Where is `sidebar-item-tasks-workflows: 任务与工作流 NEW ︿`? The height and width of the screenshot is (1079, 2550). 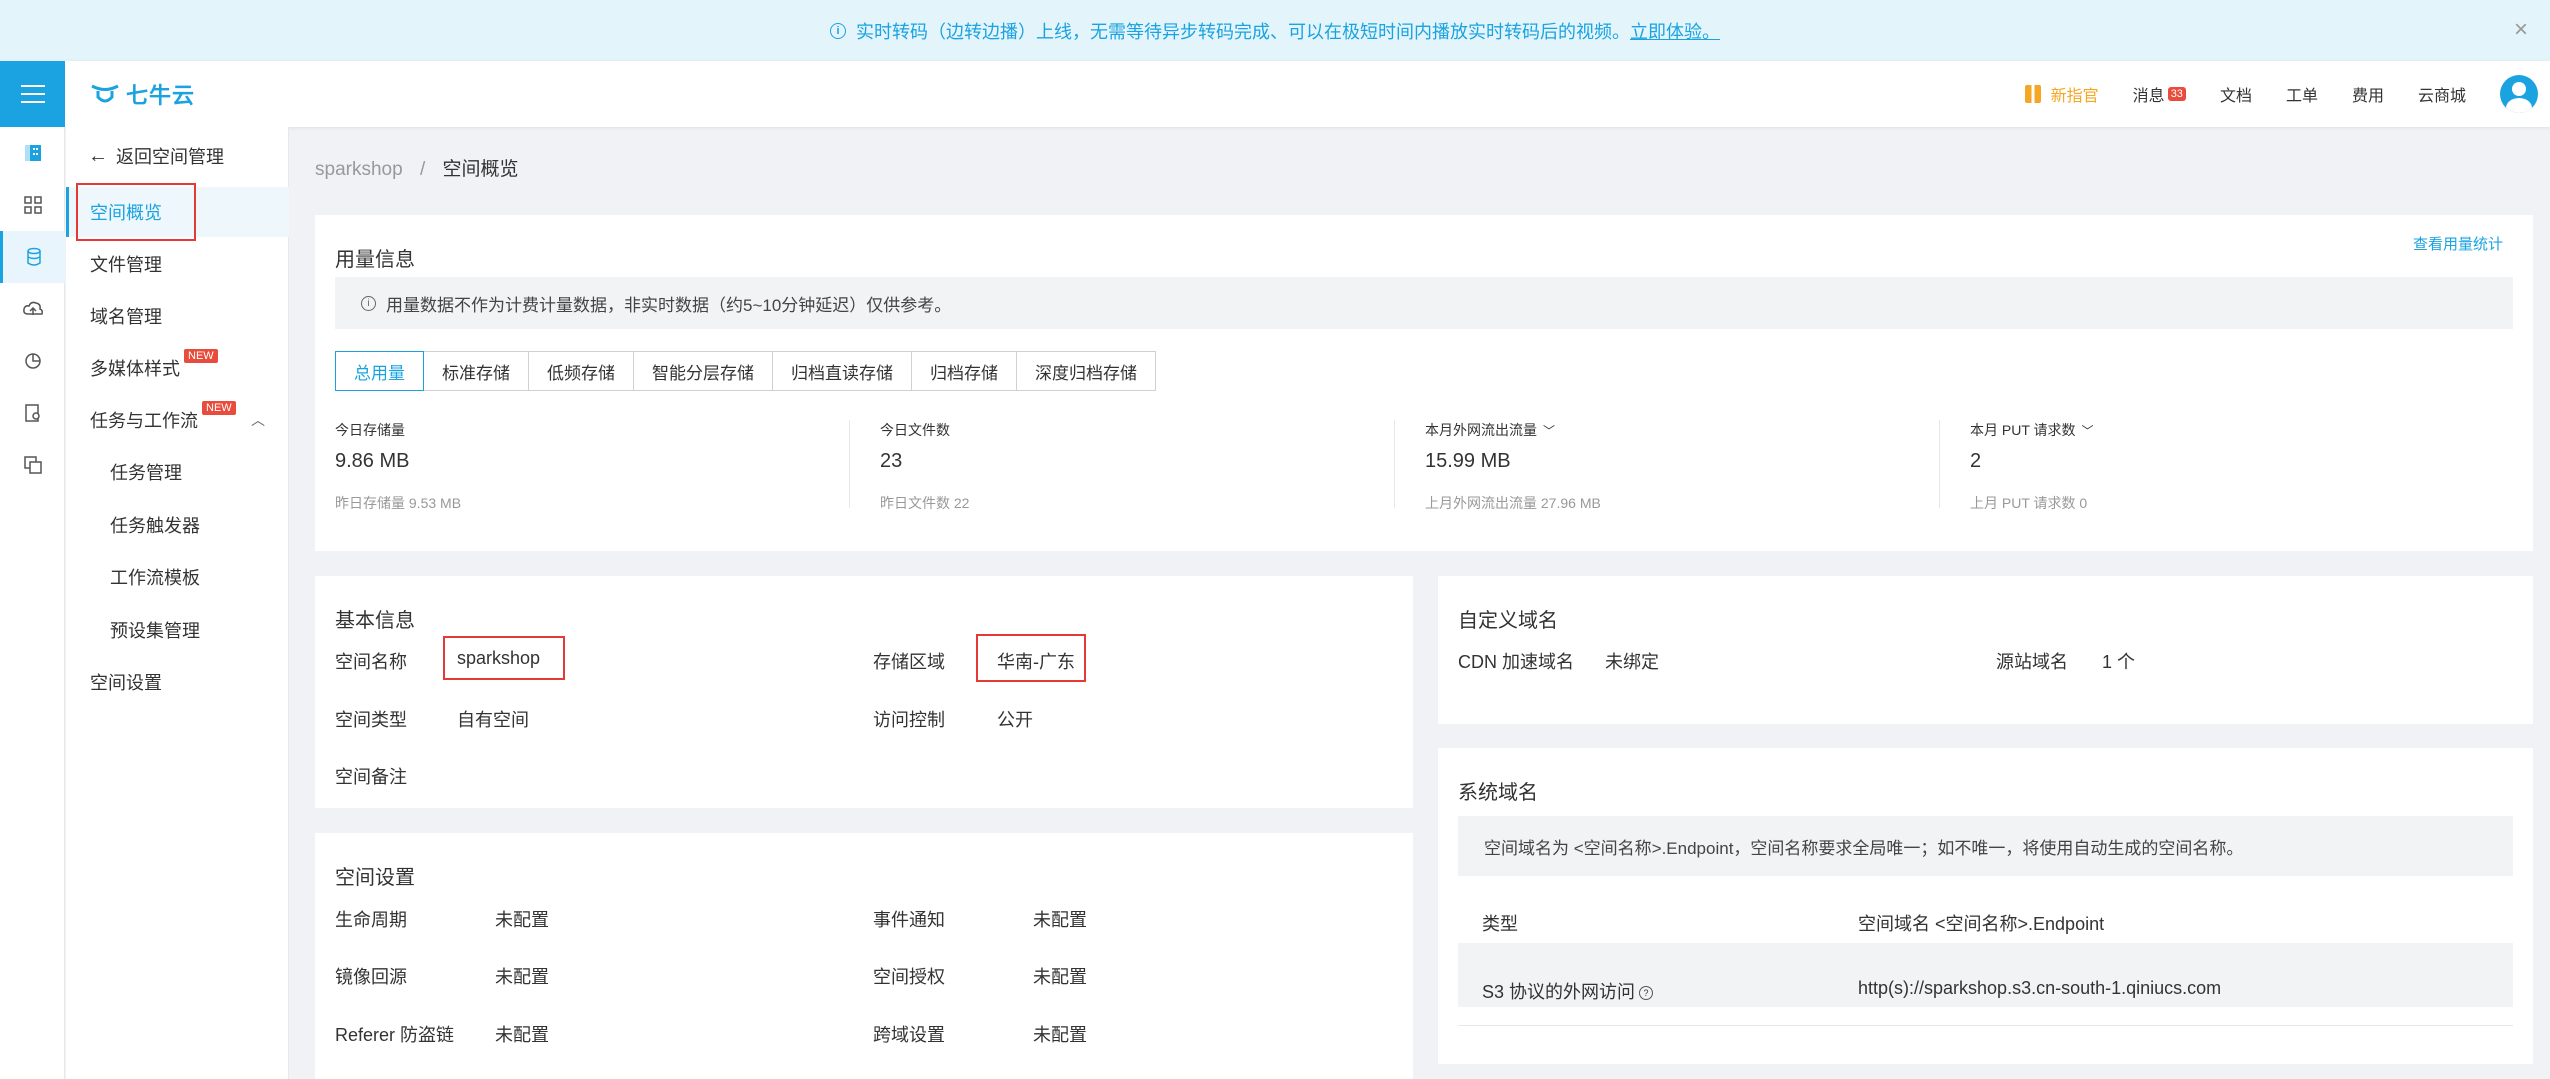
sidebar-item-tasks-workflows: 任务与工作流 NEW ︿ is located at coordinates (177, 420).